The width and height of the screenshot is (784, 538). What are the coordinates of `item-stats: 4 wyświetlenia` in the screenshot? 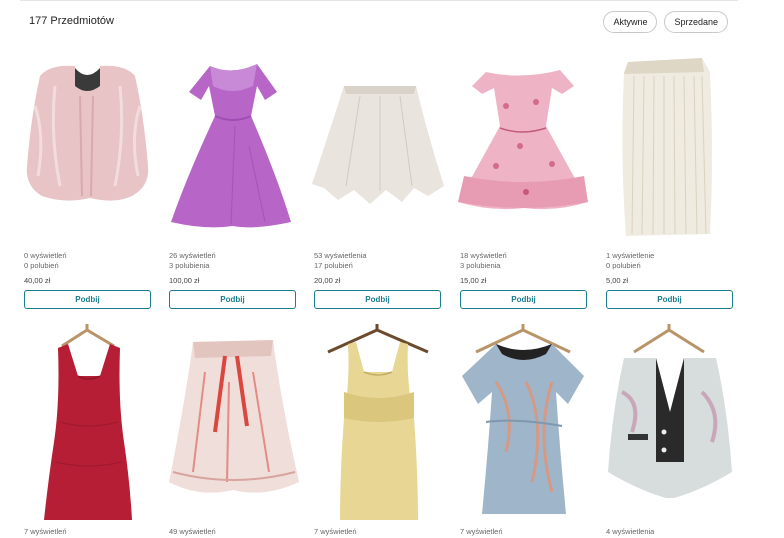 It's located at (630, 532).